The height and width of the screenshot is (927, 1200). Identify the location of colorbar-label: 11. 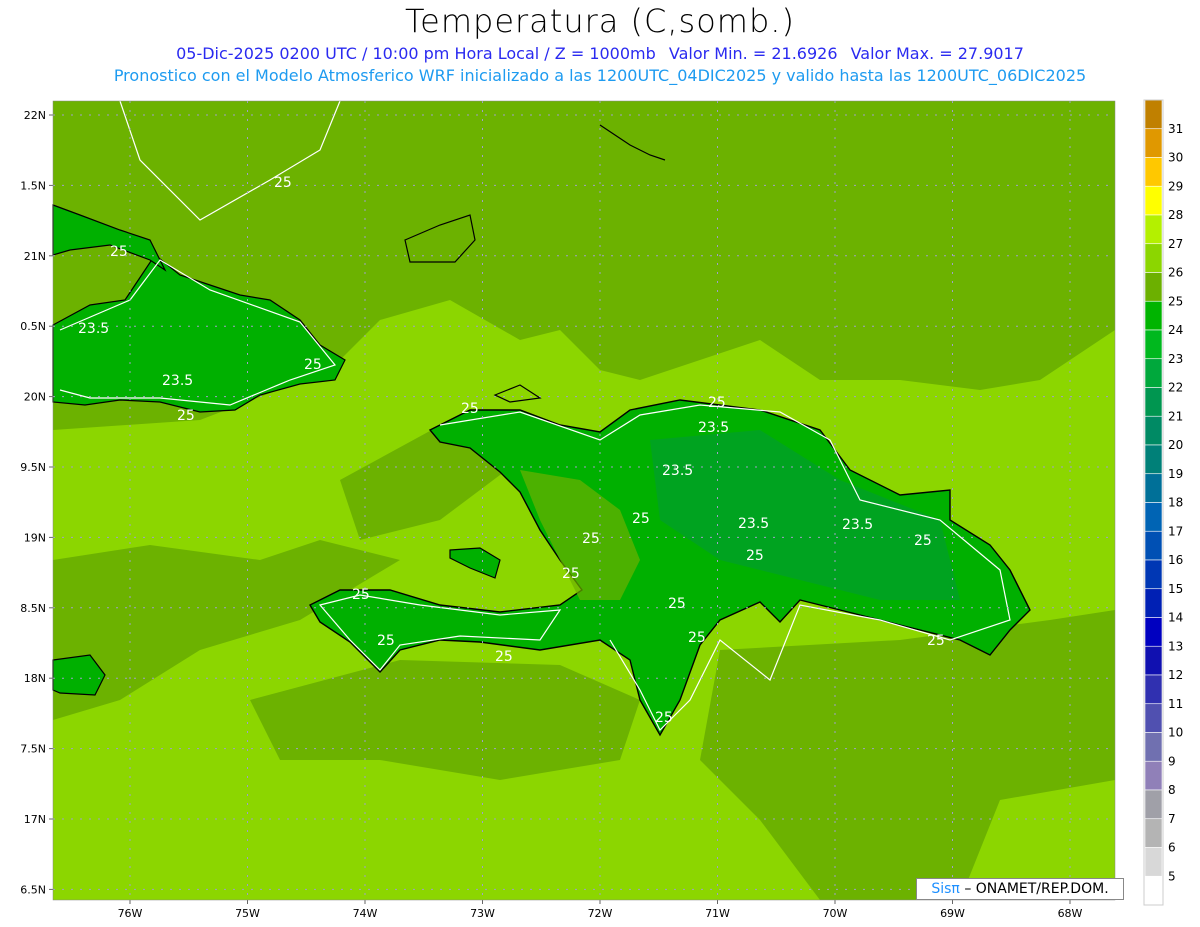
(1175, 704).